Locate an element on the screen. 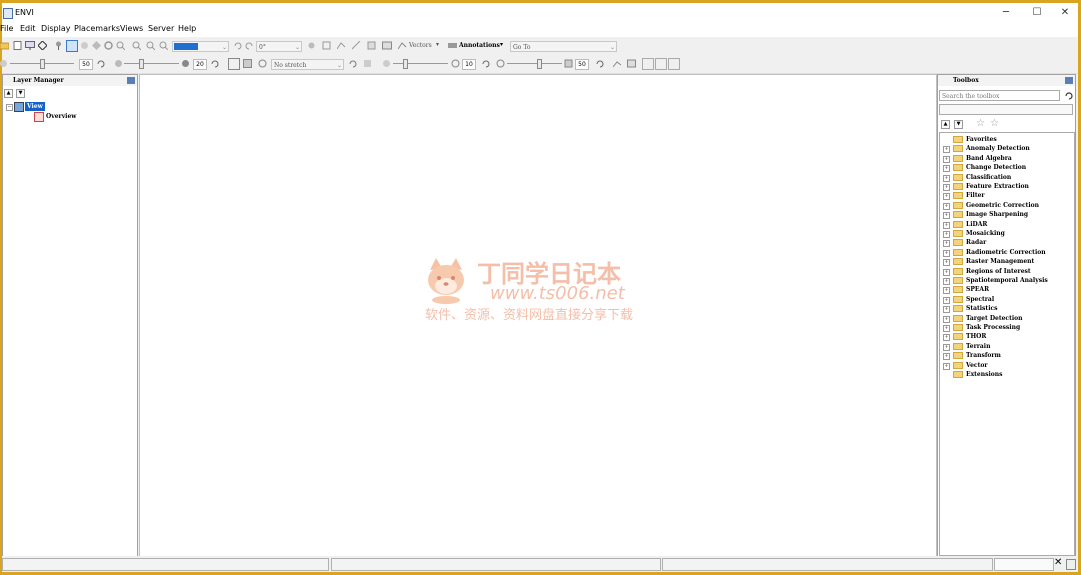  zoom-out-icon is located at coordinates (150, 45).